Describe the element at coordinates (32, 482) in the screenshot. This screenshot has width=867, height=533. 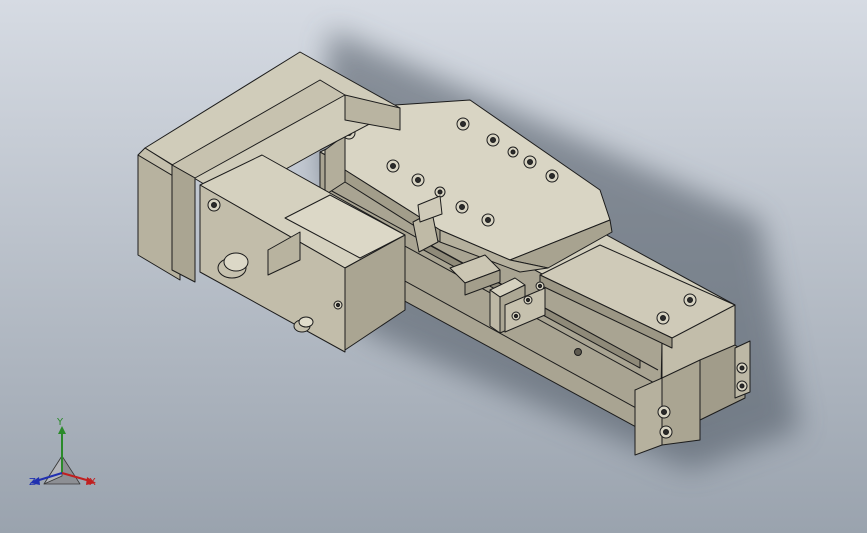
I see `z-axis-label: Z` at that location.